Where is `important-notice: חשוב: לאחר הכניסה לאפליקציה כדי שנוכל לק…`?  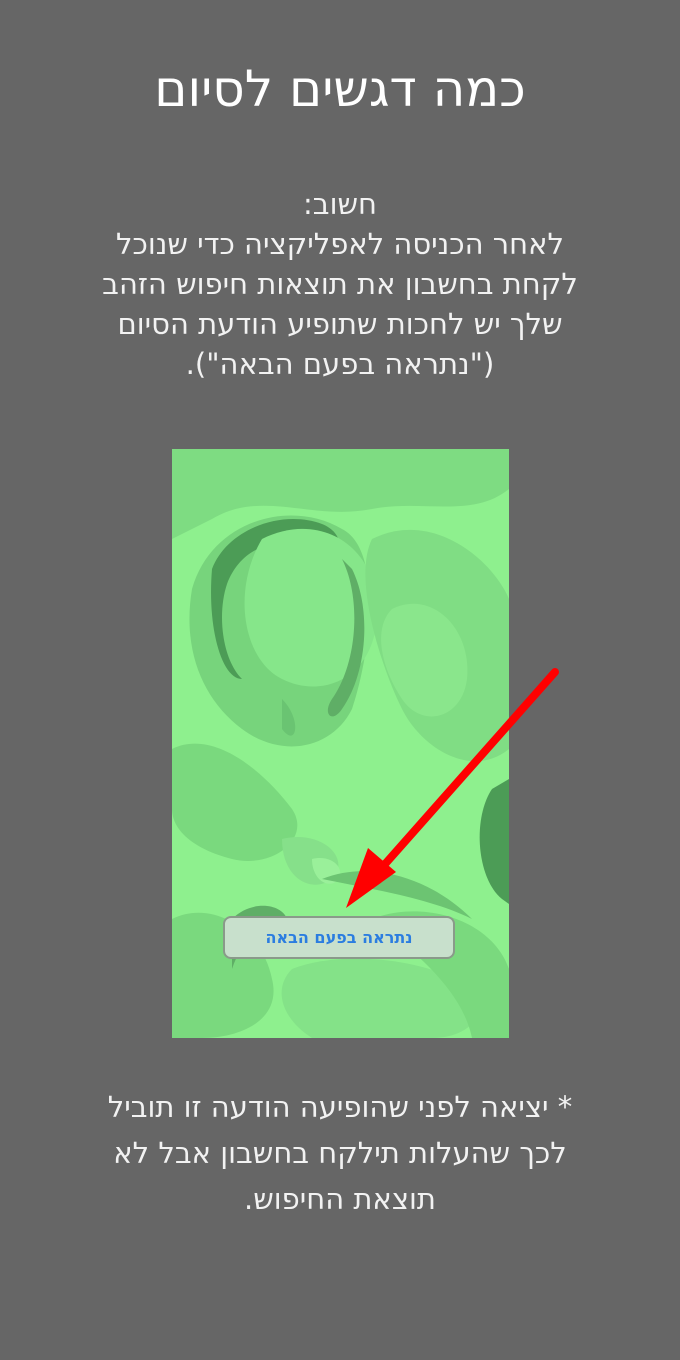
important-notice: חשוב: לאחר הכניסה לאפליקציה כדי שנוכל לק… is located at coordinates (340, 284).